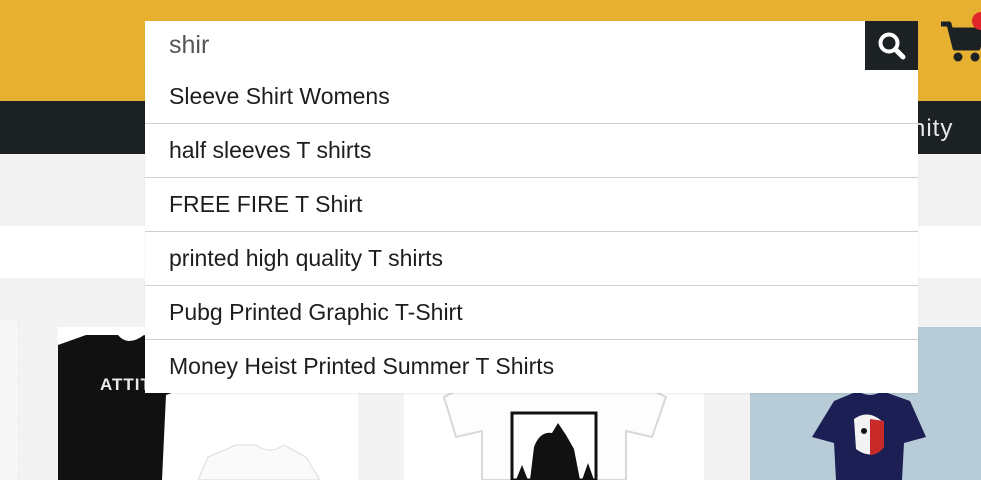 This screenshot has height=480, width=981. I want to click on search-input, so click(505, 45).